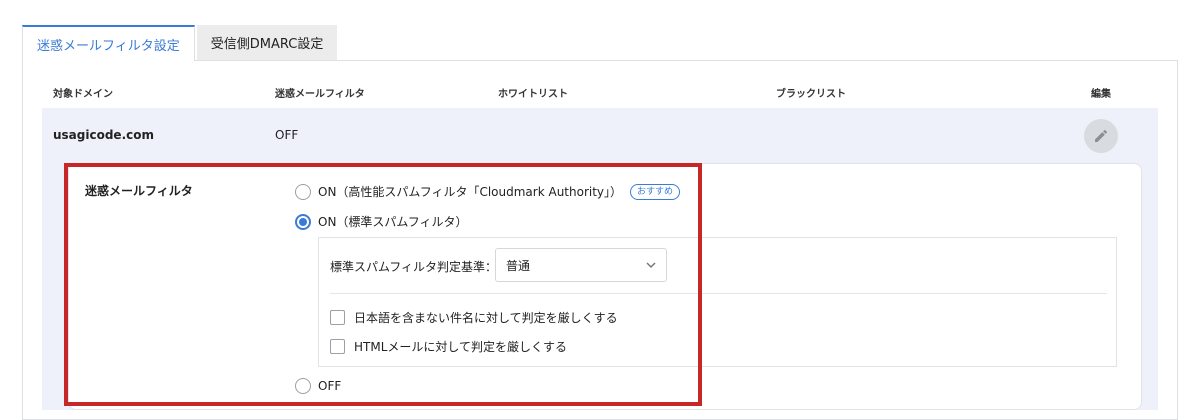  Describe the element at coordinates (320, 94) in the screenshot. I see `header-spam-filter: 迷惑メールフィルタ` at that location.